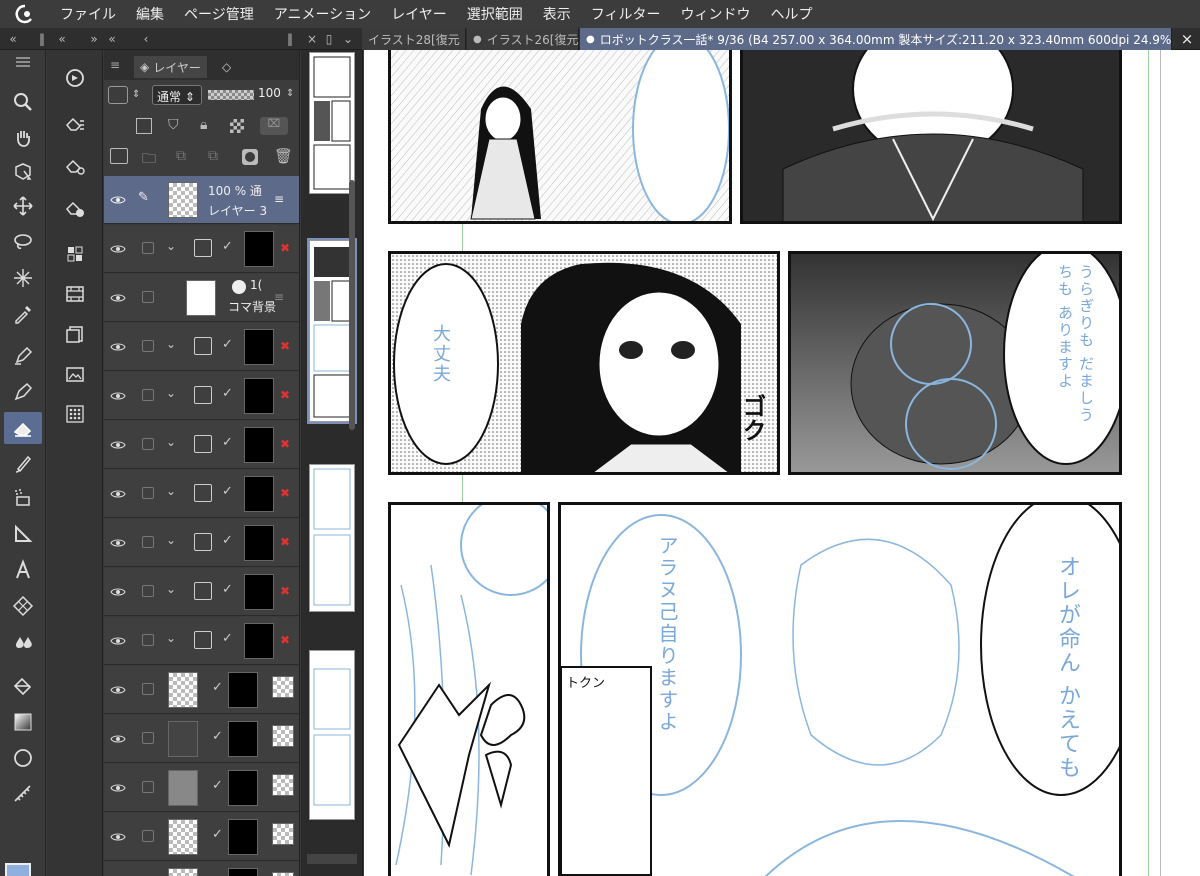 The height and width of the screenshot is (876, 1200). I want to click on panel-grip-icon: ‖, so click(290, 39).